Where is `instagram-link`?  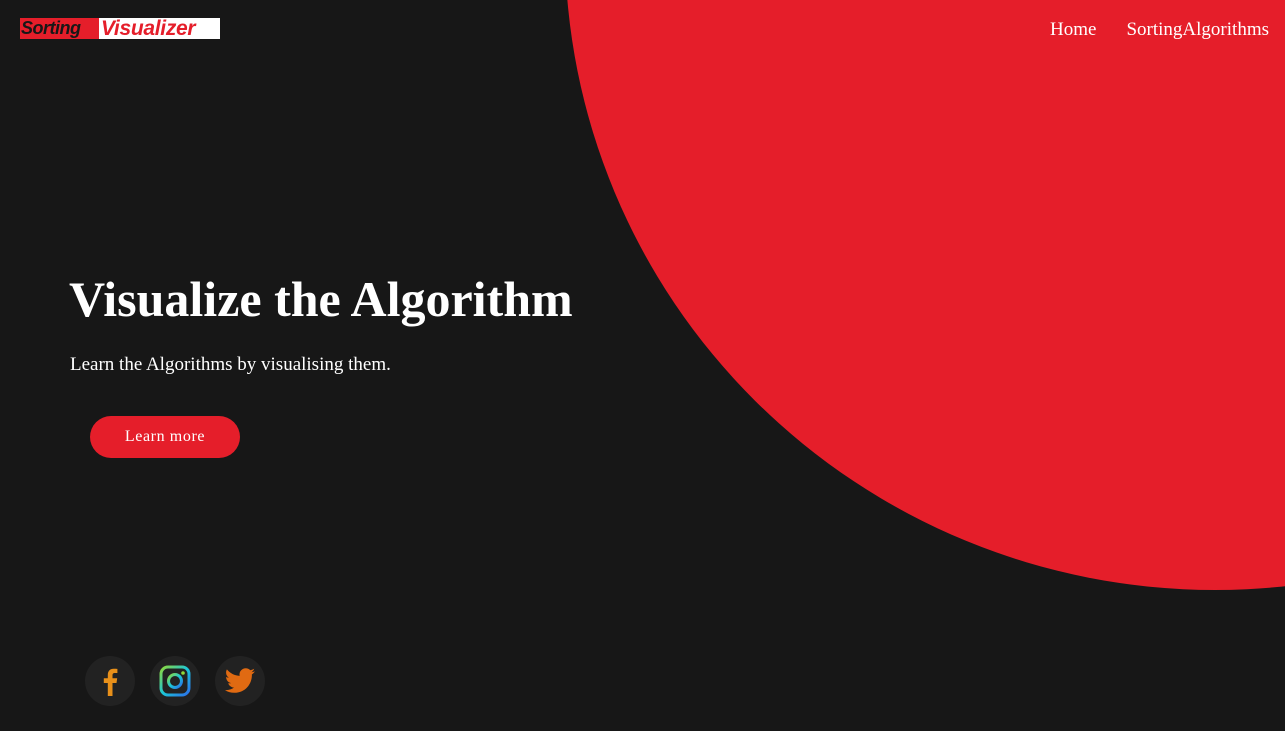 instagram-link is located at coordinates (175, 681).